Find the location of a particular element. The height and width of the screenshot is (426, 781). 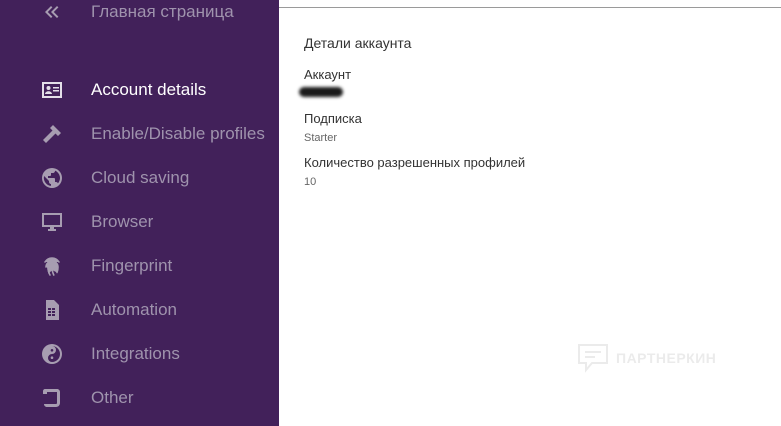

monitor-icon is located at coordinates (52, 222).